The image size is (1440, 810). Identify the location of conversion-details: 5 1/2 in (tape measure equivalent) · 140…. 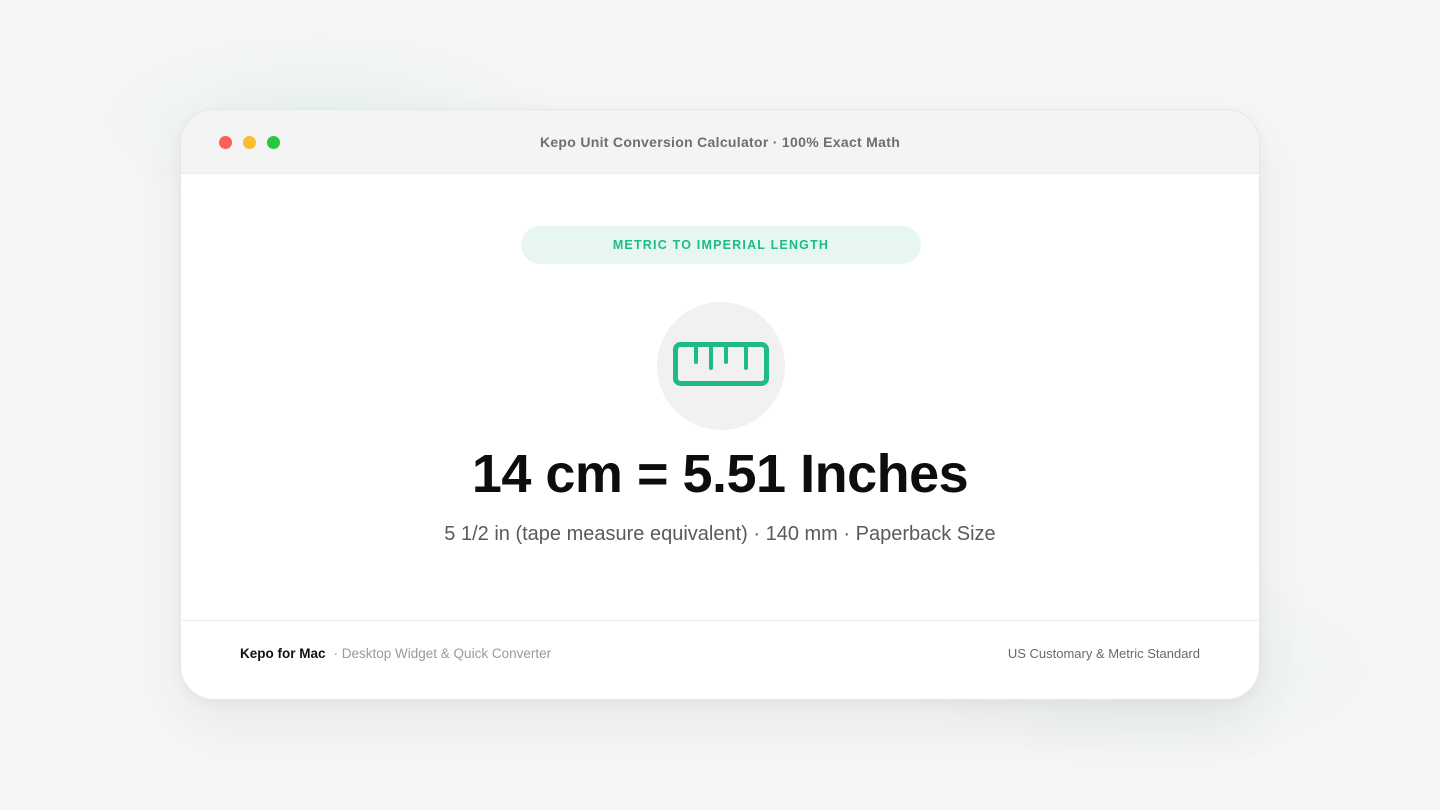
(720, 534).